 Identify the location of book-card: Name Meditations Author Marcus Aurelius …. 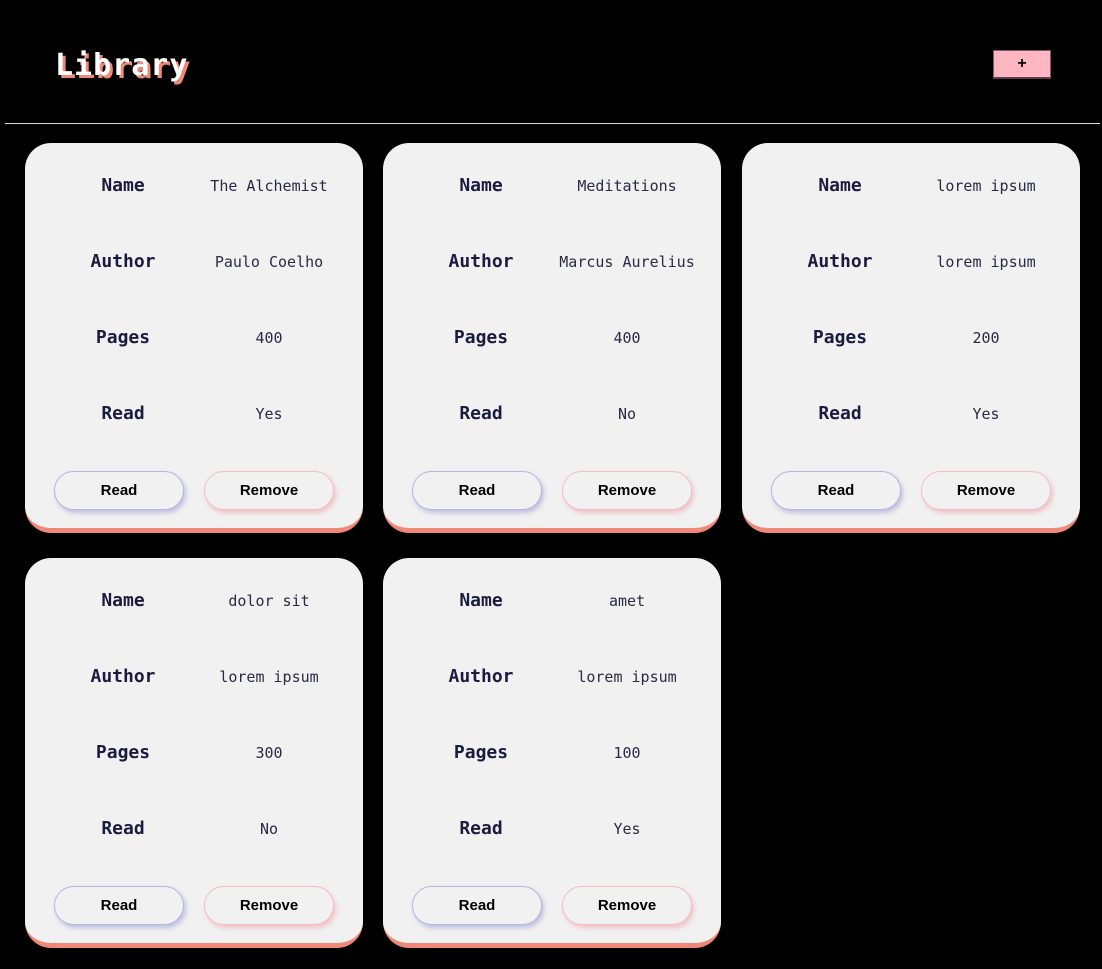
(552, 338).